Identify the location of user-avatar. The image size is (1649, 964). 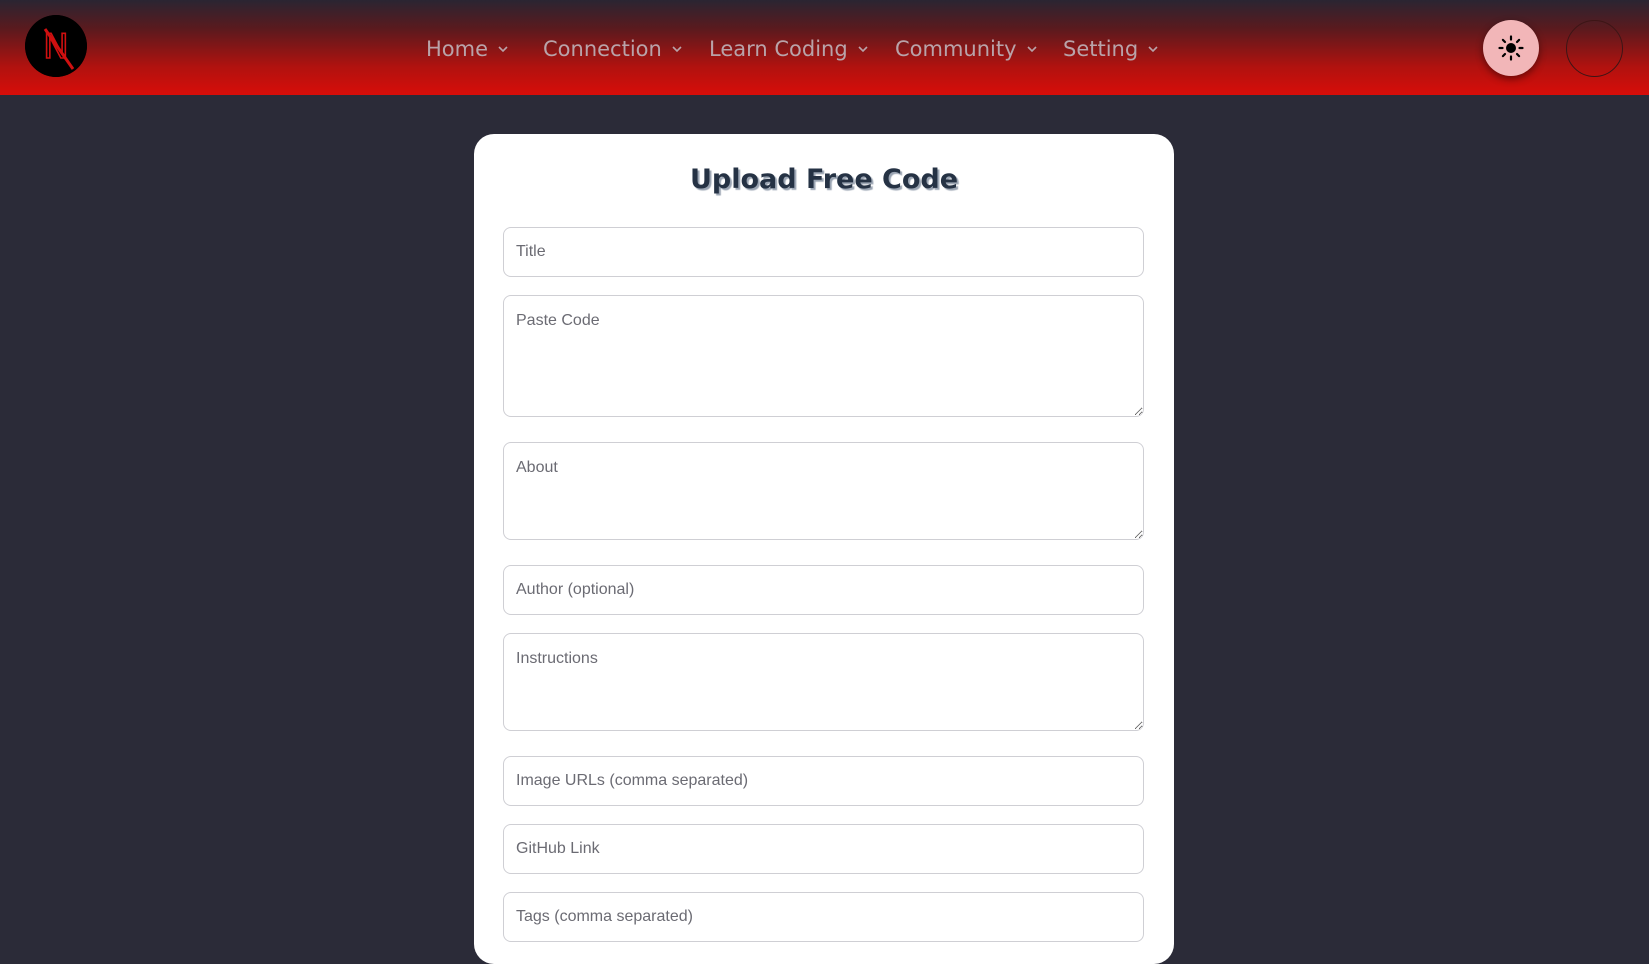
(1594, 48).